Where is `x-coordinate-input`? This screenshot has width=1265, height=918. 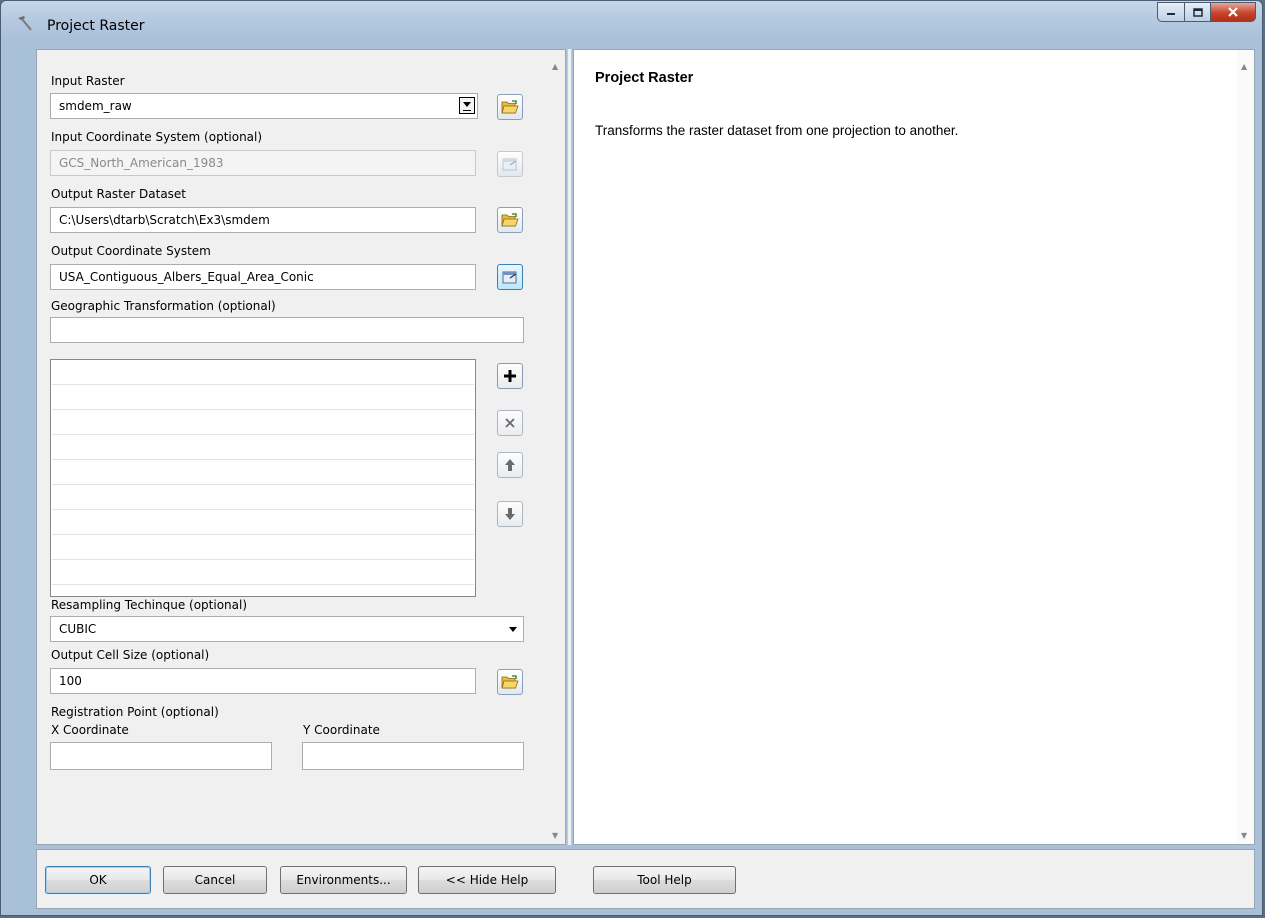 x-coordinate-input is located at coordinates (161, 756).